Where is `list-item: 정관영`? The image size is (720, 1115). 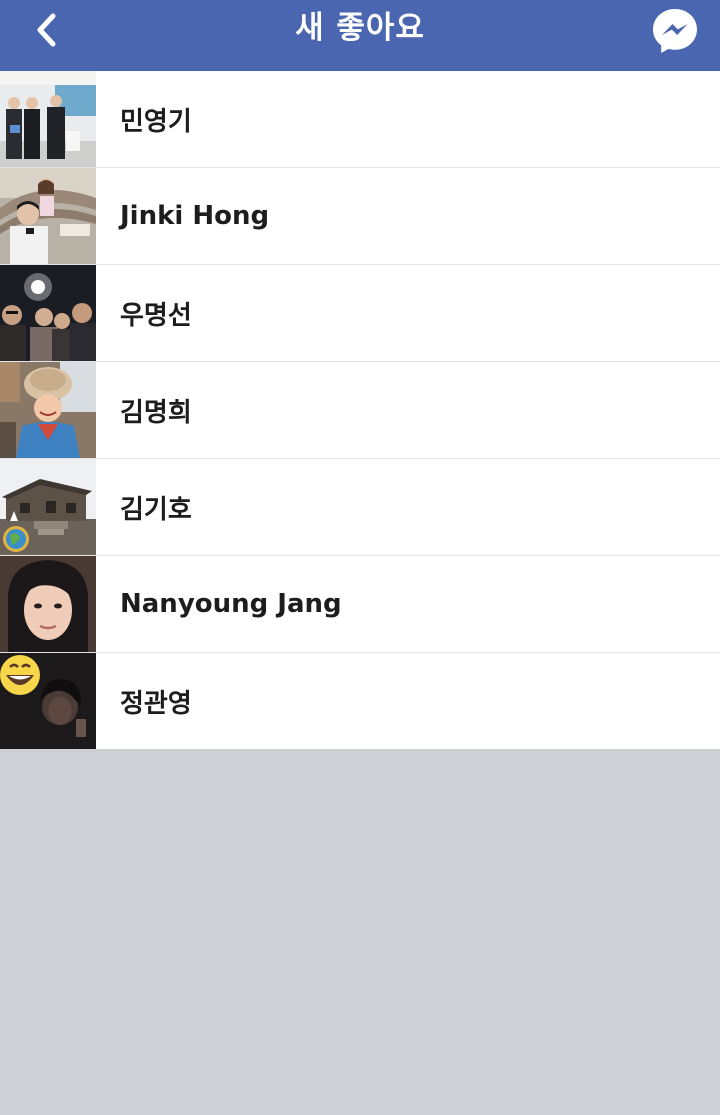
list-item: 정관영 is located at coordinates (360, 701).